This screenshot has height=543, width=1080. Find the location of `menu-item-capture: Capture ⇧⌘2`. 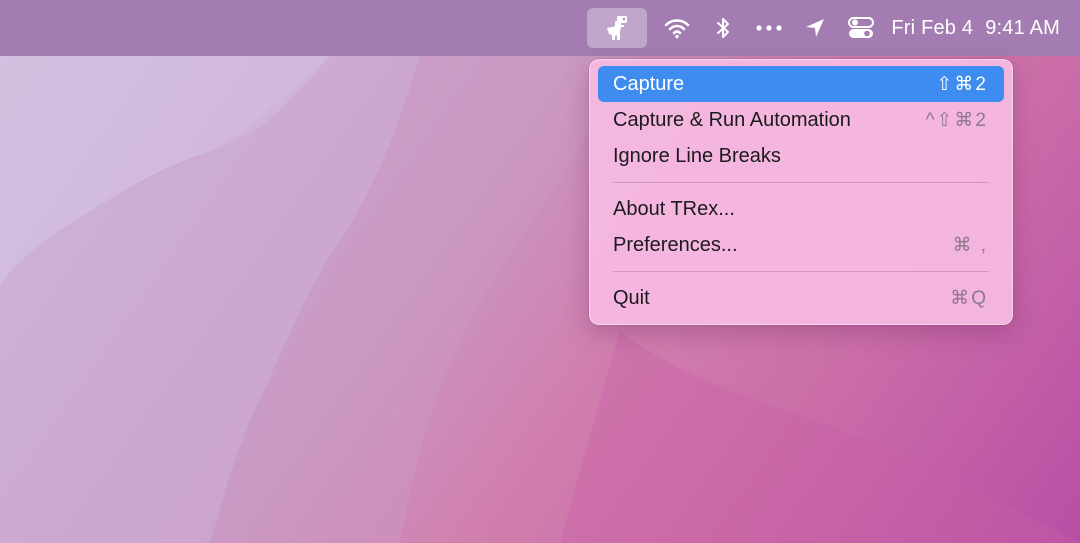

menu-item-capture: Capture ⇧⌘2 is located at coordinates (801, 84).